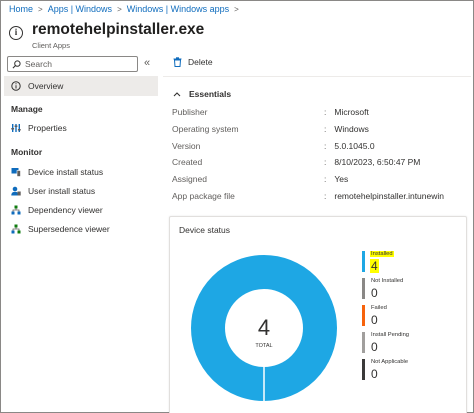  Describe the element at coordinates (21, 9) in the screenshot. I see `breadcrumb-home: Home` at that location.